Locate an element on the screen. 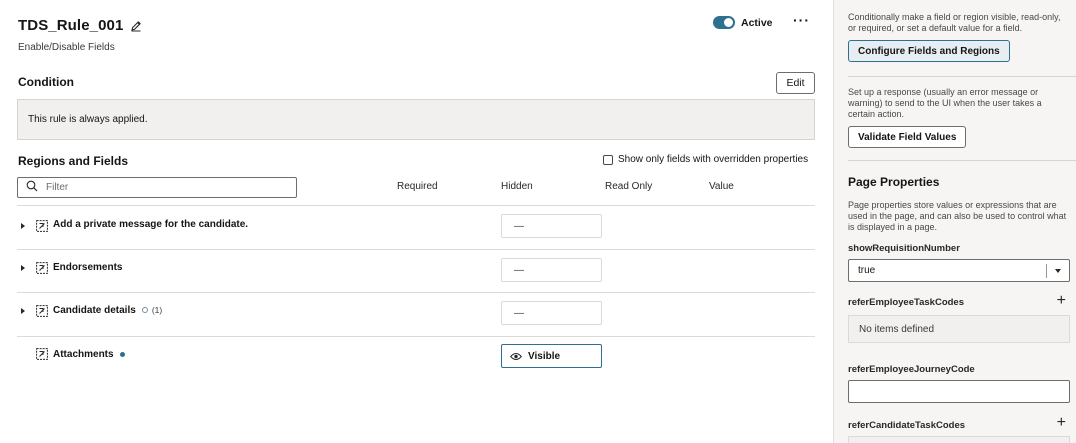 Image resolution: width=1076 pixels, height=443 pixels. refer-employee-journey-label: referEmployeeJourneyCode is located at coordinates (911, 369).